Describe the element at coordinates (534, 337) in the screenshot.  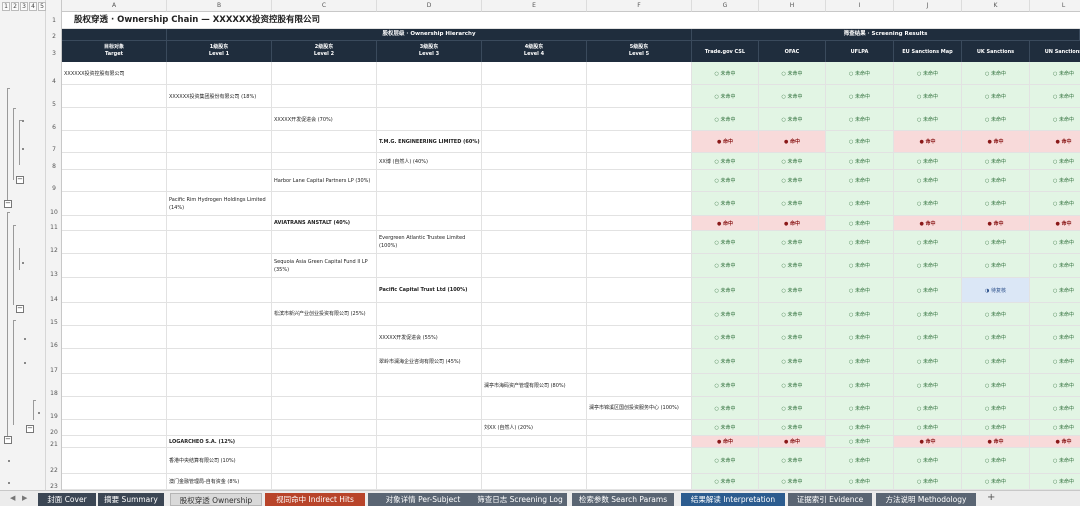
I see `cell-e16` at that location.